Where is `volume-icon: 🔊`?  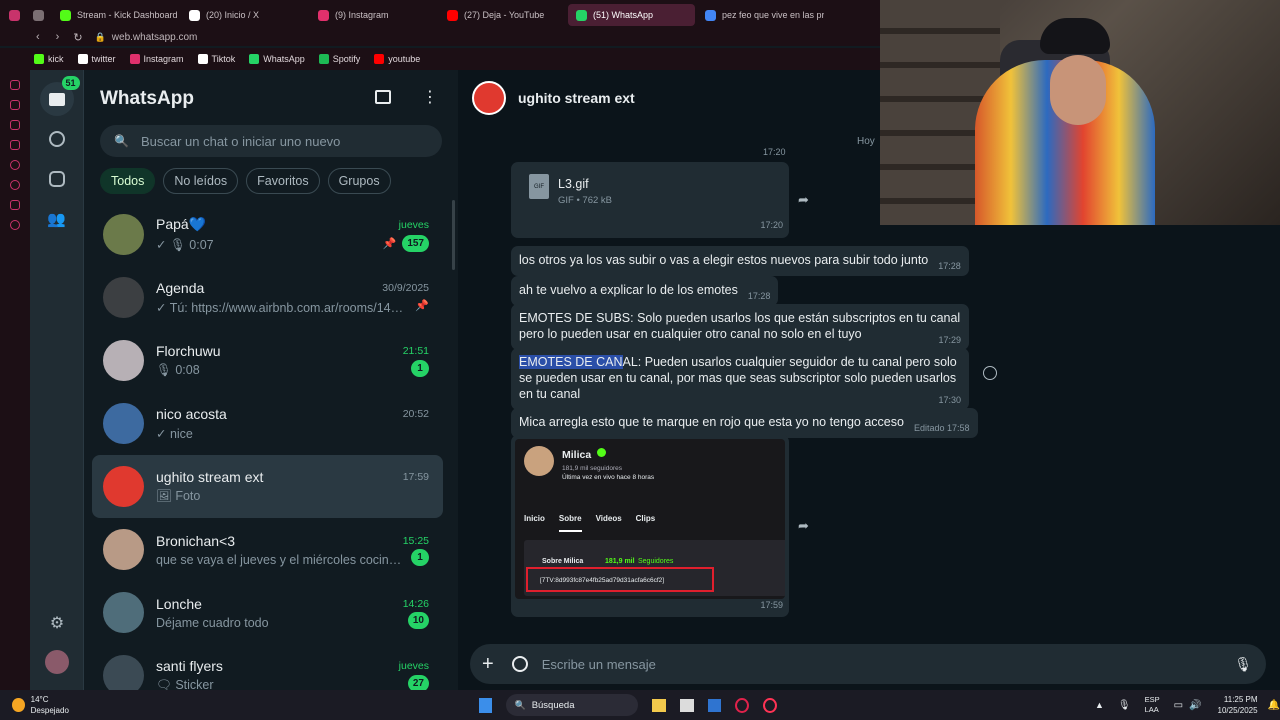
volume-icon: 🔊 is located at coordinates (1195, 705).